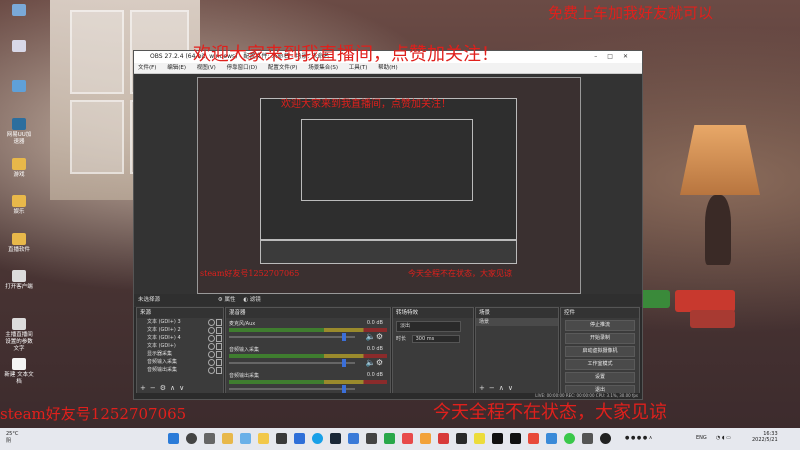 This screenshot has height=450, width=800. Describe the element at coordinates (227, 438) in the screenshot. I see `file-explorer-icon` at that location.